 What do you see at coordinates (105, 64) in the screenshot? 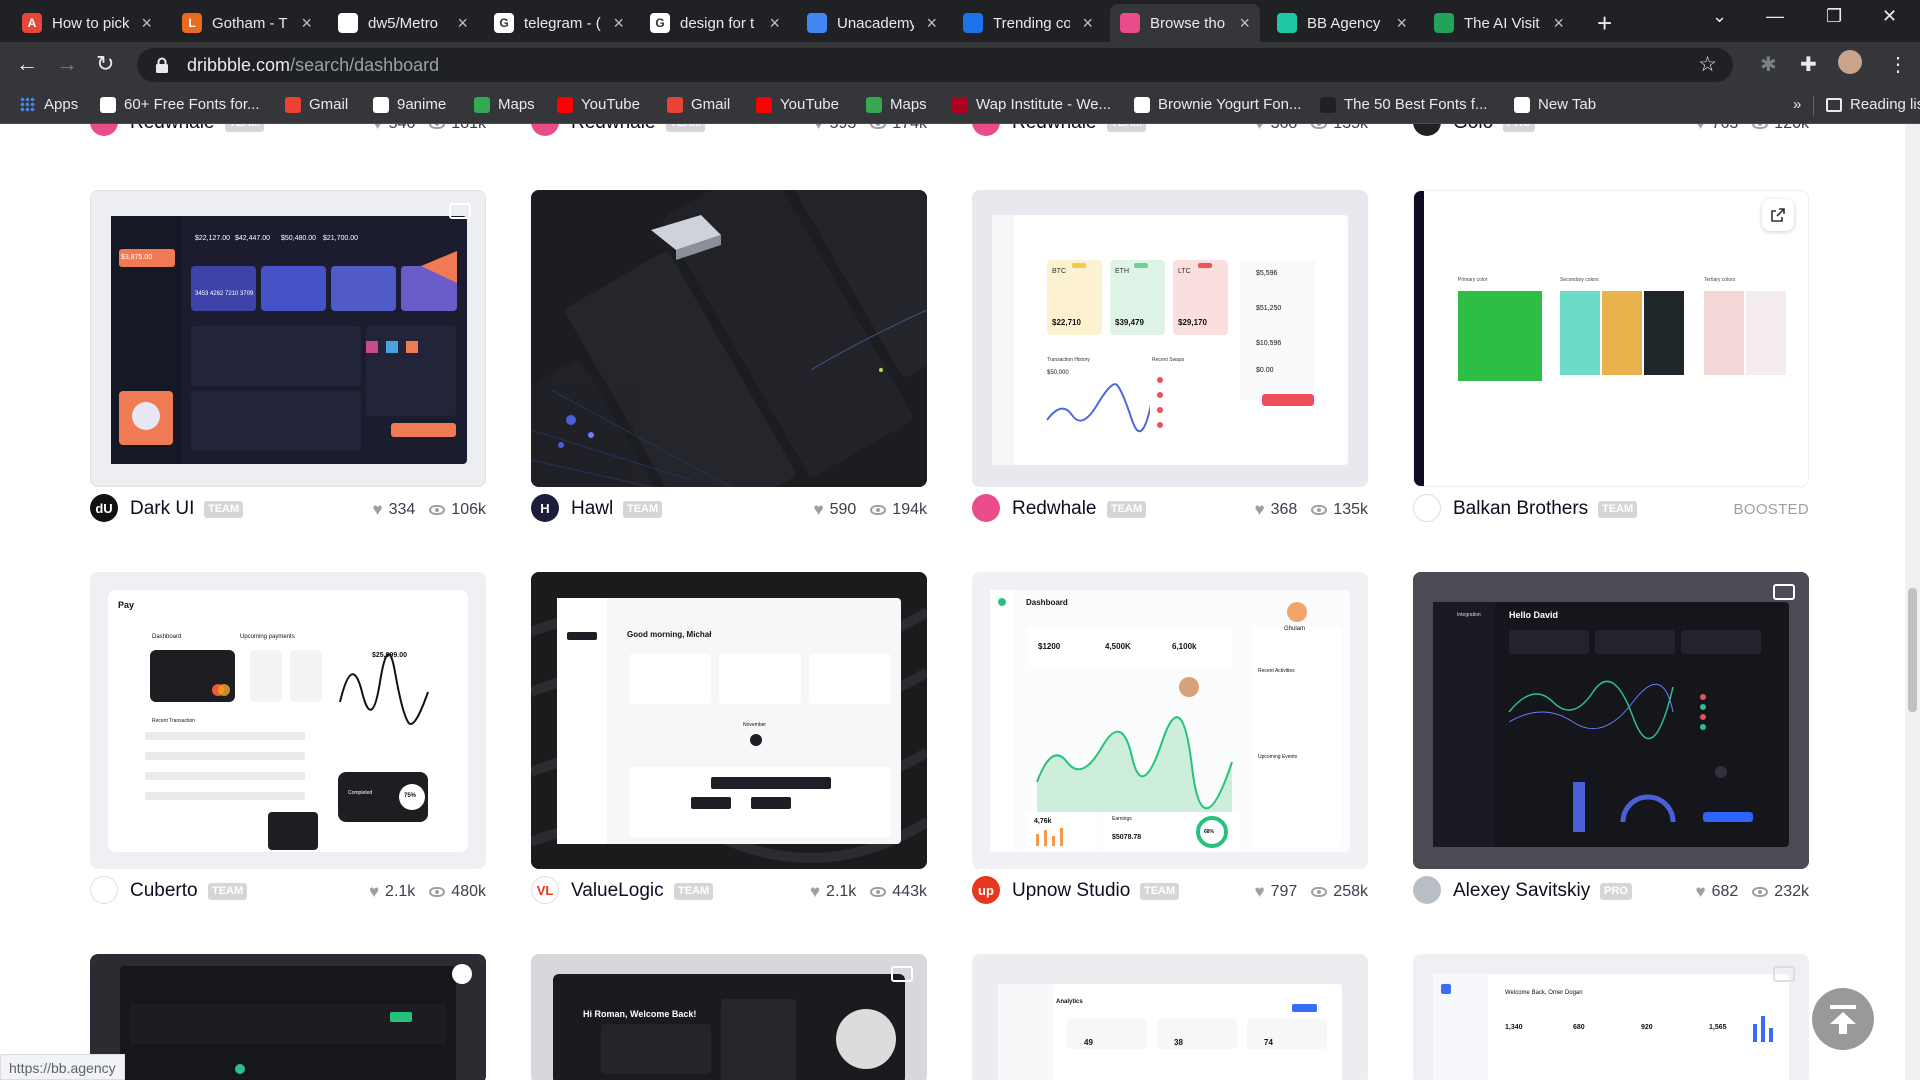
I see `reload-icon: ↻` at bounding box center [105, 64].